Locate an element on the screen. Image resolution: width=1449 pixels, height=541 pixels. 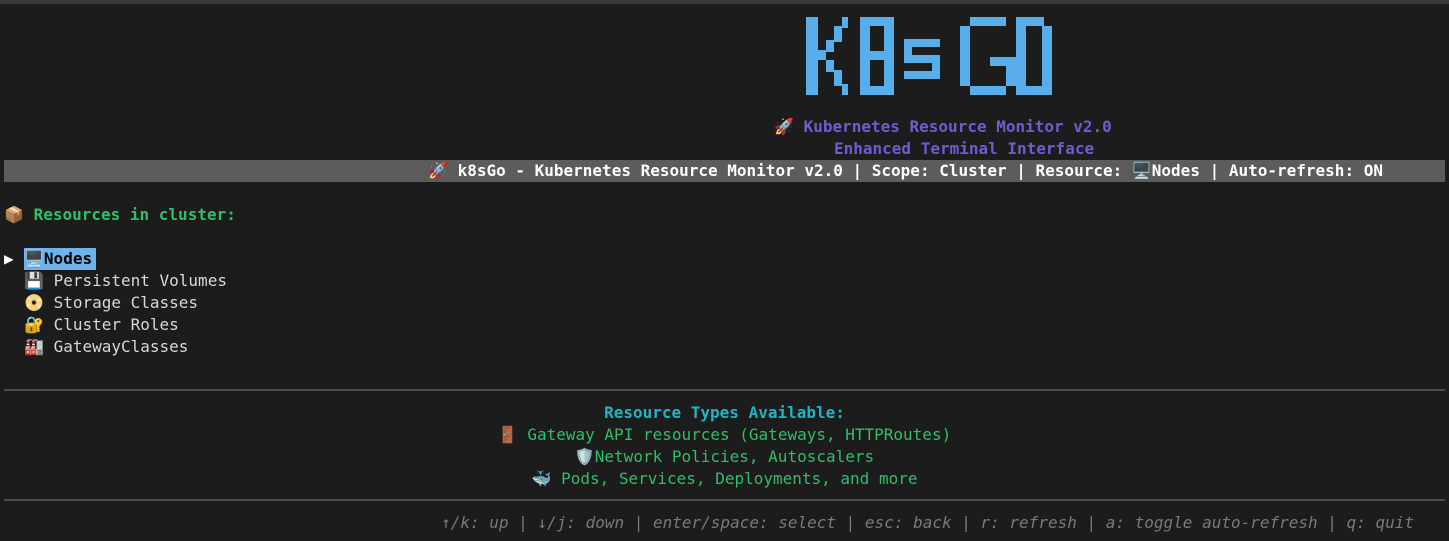
resources-heading-text: Resources in cluster: is located at coordinates (134, 214).